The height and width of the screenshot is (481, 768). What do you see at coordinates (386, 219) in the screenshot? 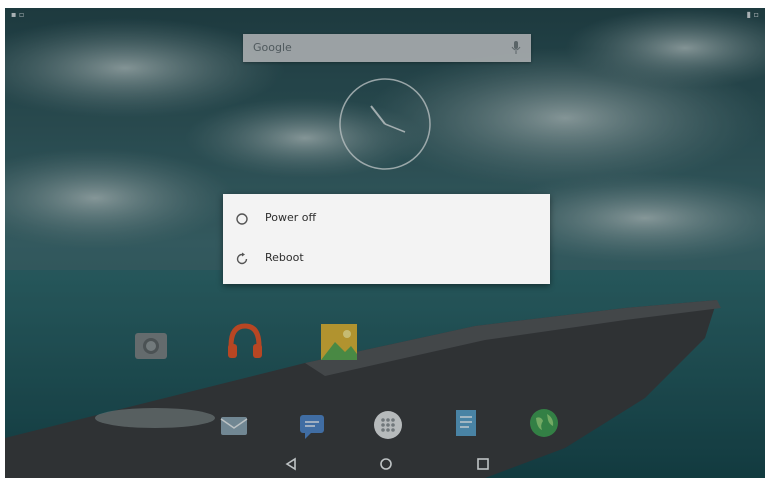
I see `power-off-option: Power off` at bounding box center [386, 219].